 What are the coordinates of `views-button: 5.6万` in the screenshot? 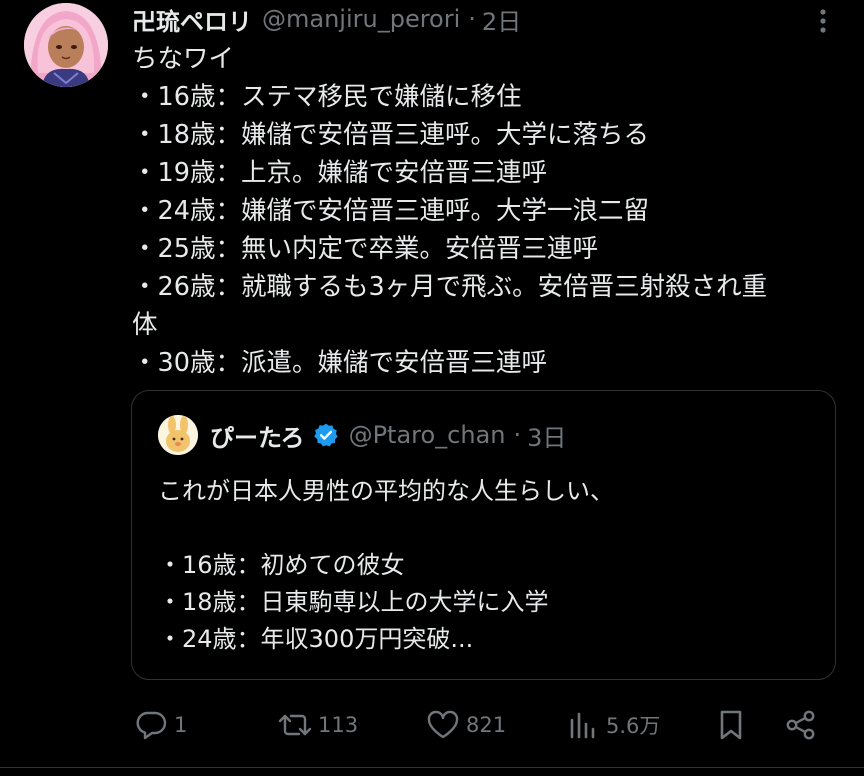 It's located at (614, 725).